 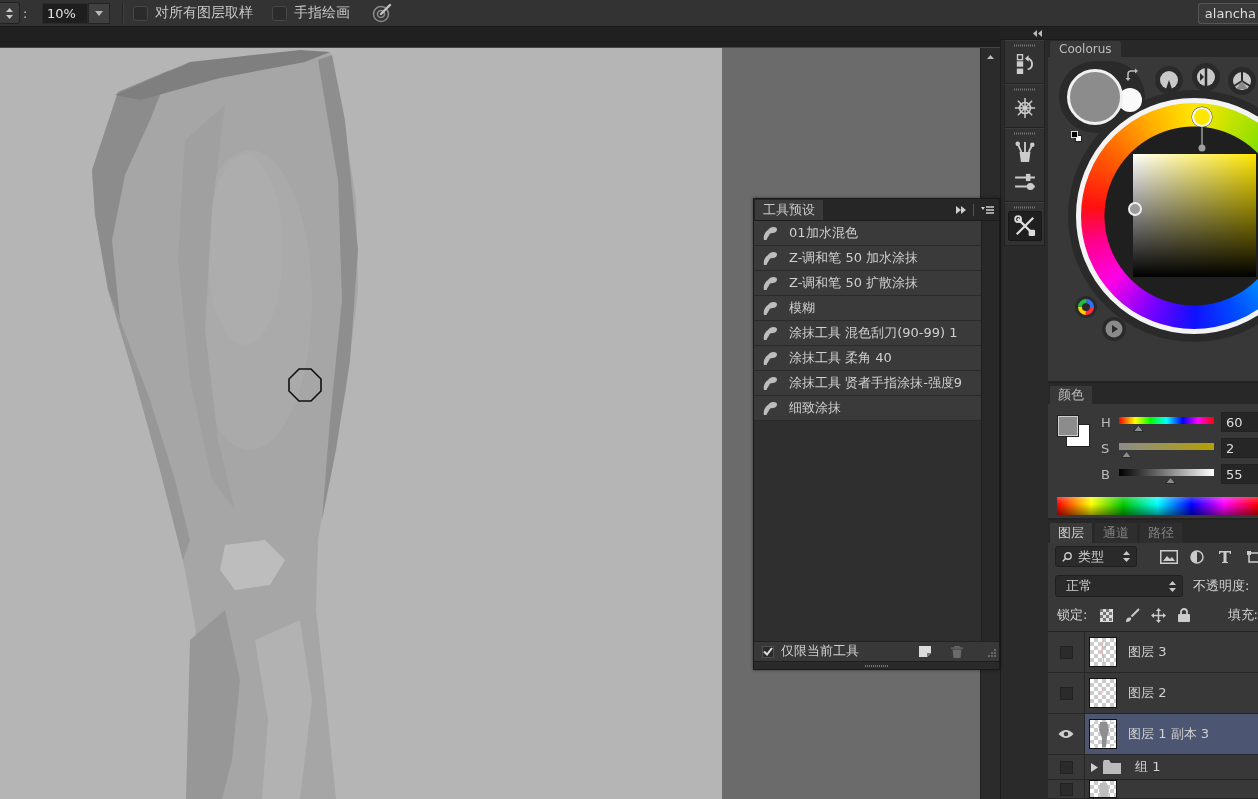 I want to click on type-icon, so click(x=1225, y=556).